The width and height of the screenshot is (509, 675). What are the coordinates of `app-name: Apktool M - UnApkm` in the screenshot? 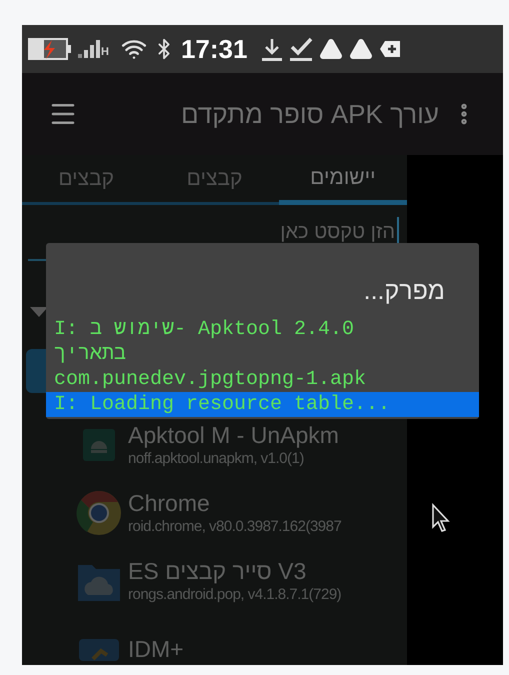 It's located at (233, 435).